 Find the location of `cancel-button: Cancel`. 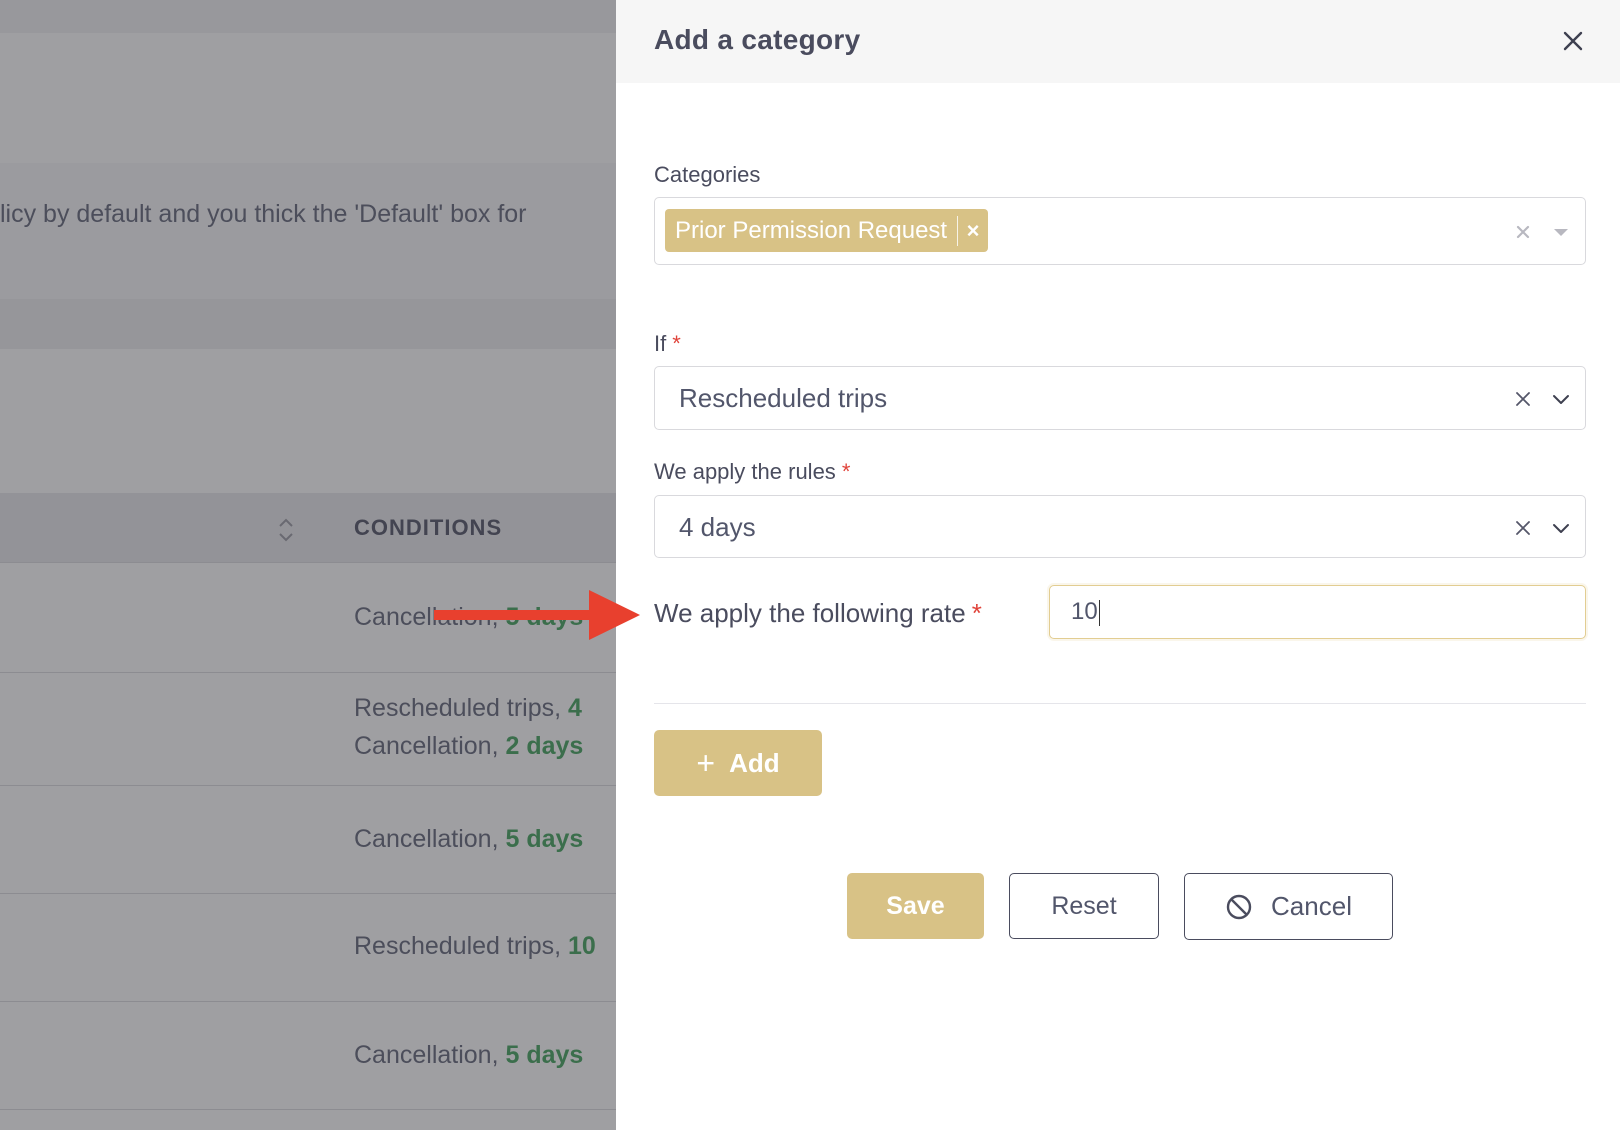

cancel-button: Cancel is located at coordinates (1288, 906).